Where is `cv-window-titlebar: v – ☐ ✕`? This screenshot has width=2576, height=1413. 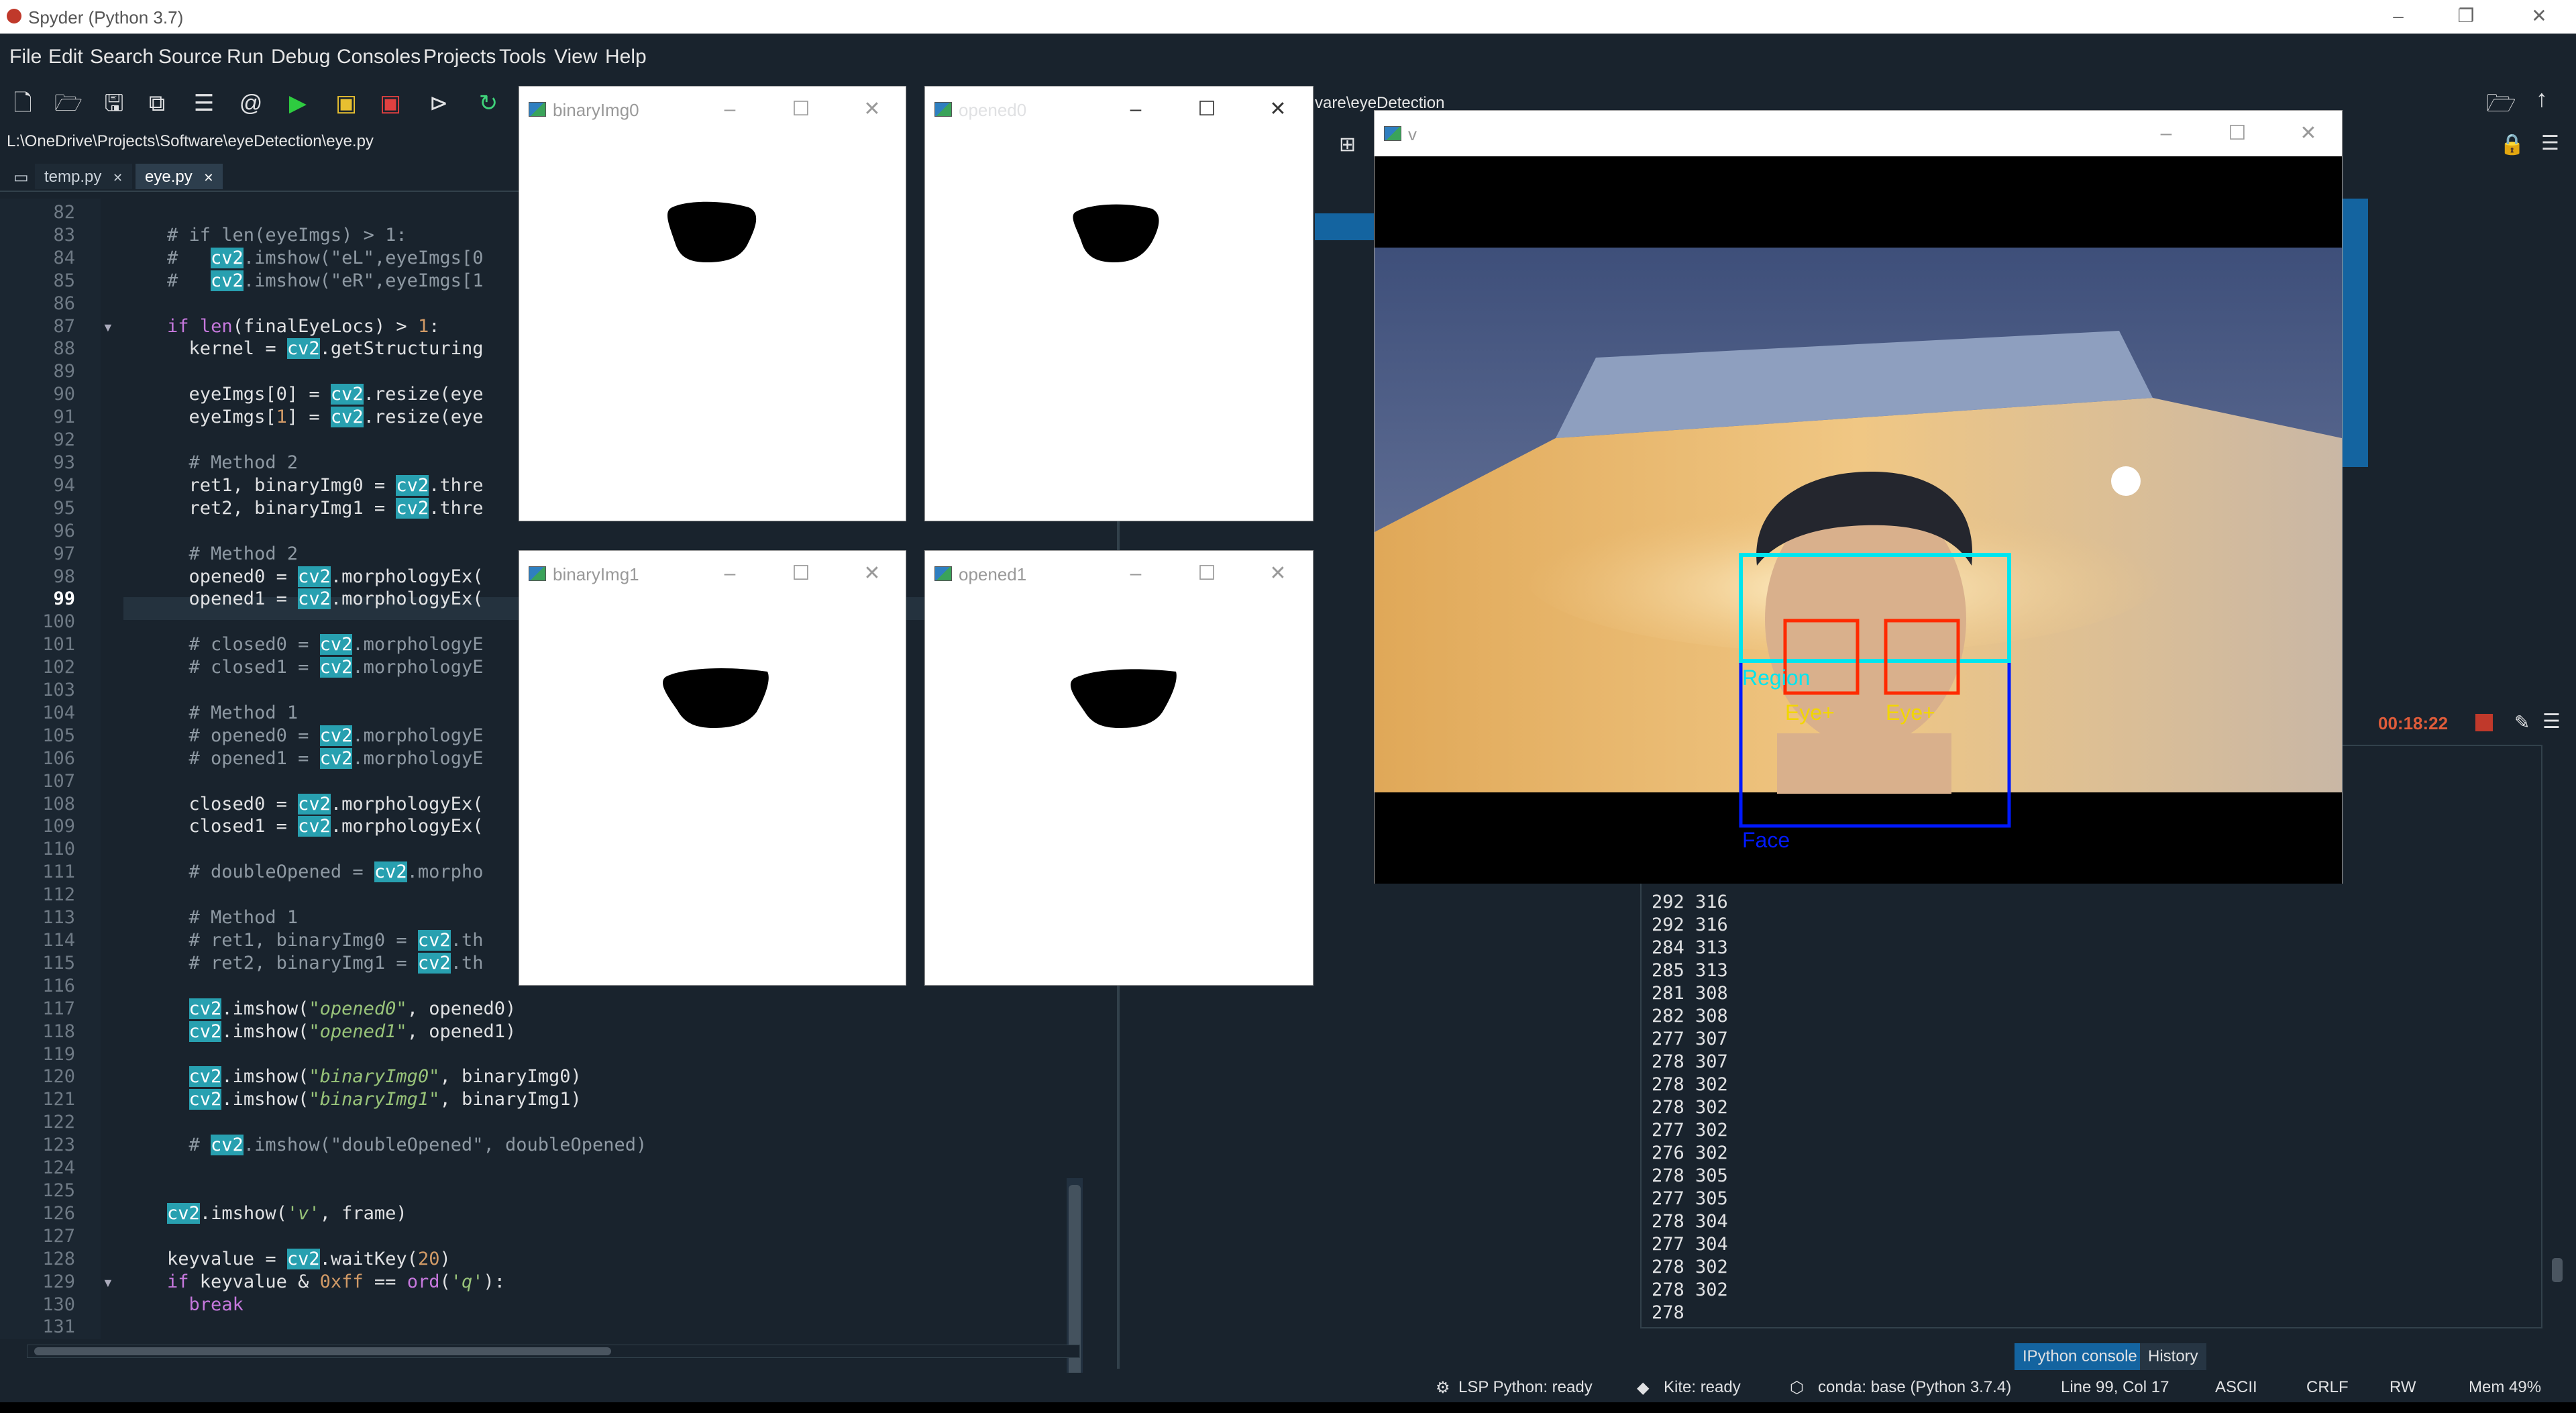
cv-window-titlebar: v – ☐ ✕ is located at coordinates (1858, 133).